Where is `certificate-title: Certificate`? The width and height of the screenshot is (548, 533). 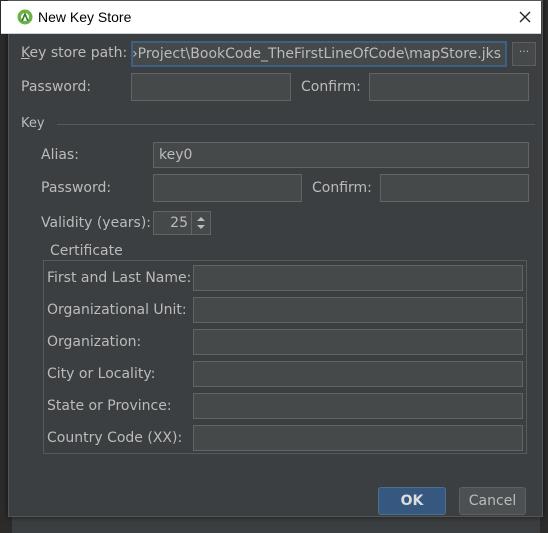
certificate-title: Certificate is located at coordinates (86, 251).